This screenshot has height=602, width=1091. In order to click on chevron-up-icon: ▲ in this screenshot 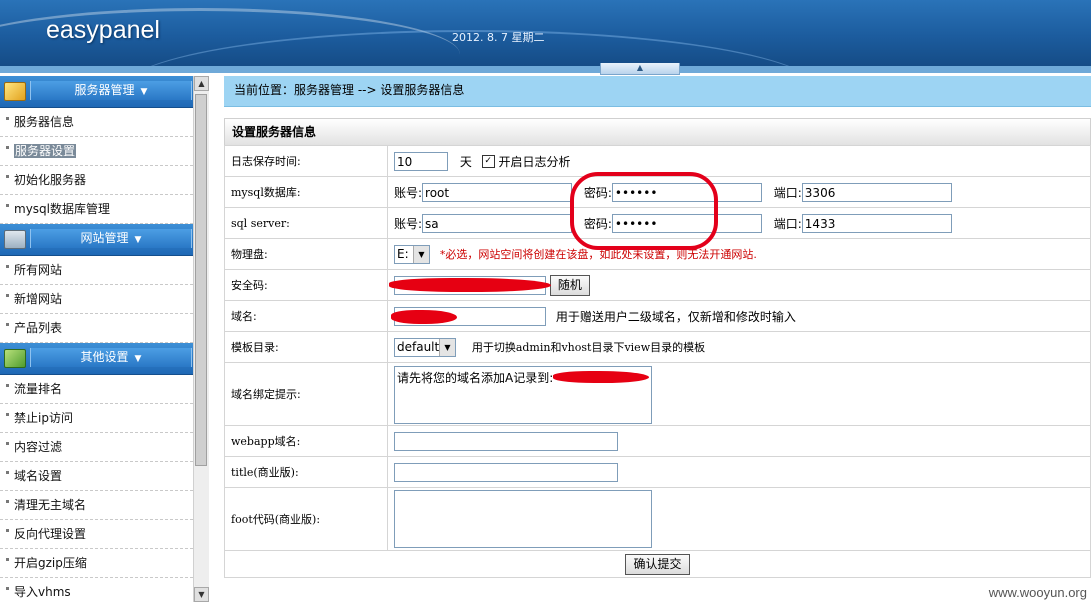, I will do `click(640, 67)`.